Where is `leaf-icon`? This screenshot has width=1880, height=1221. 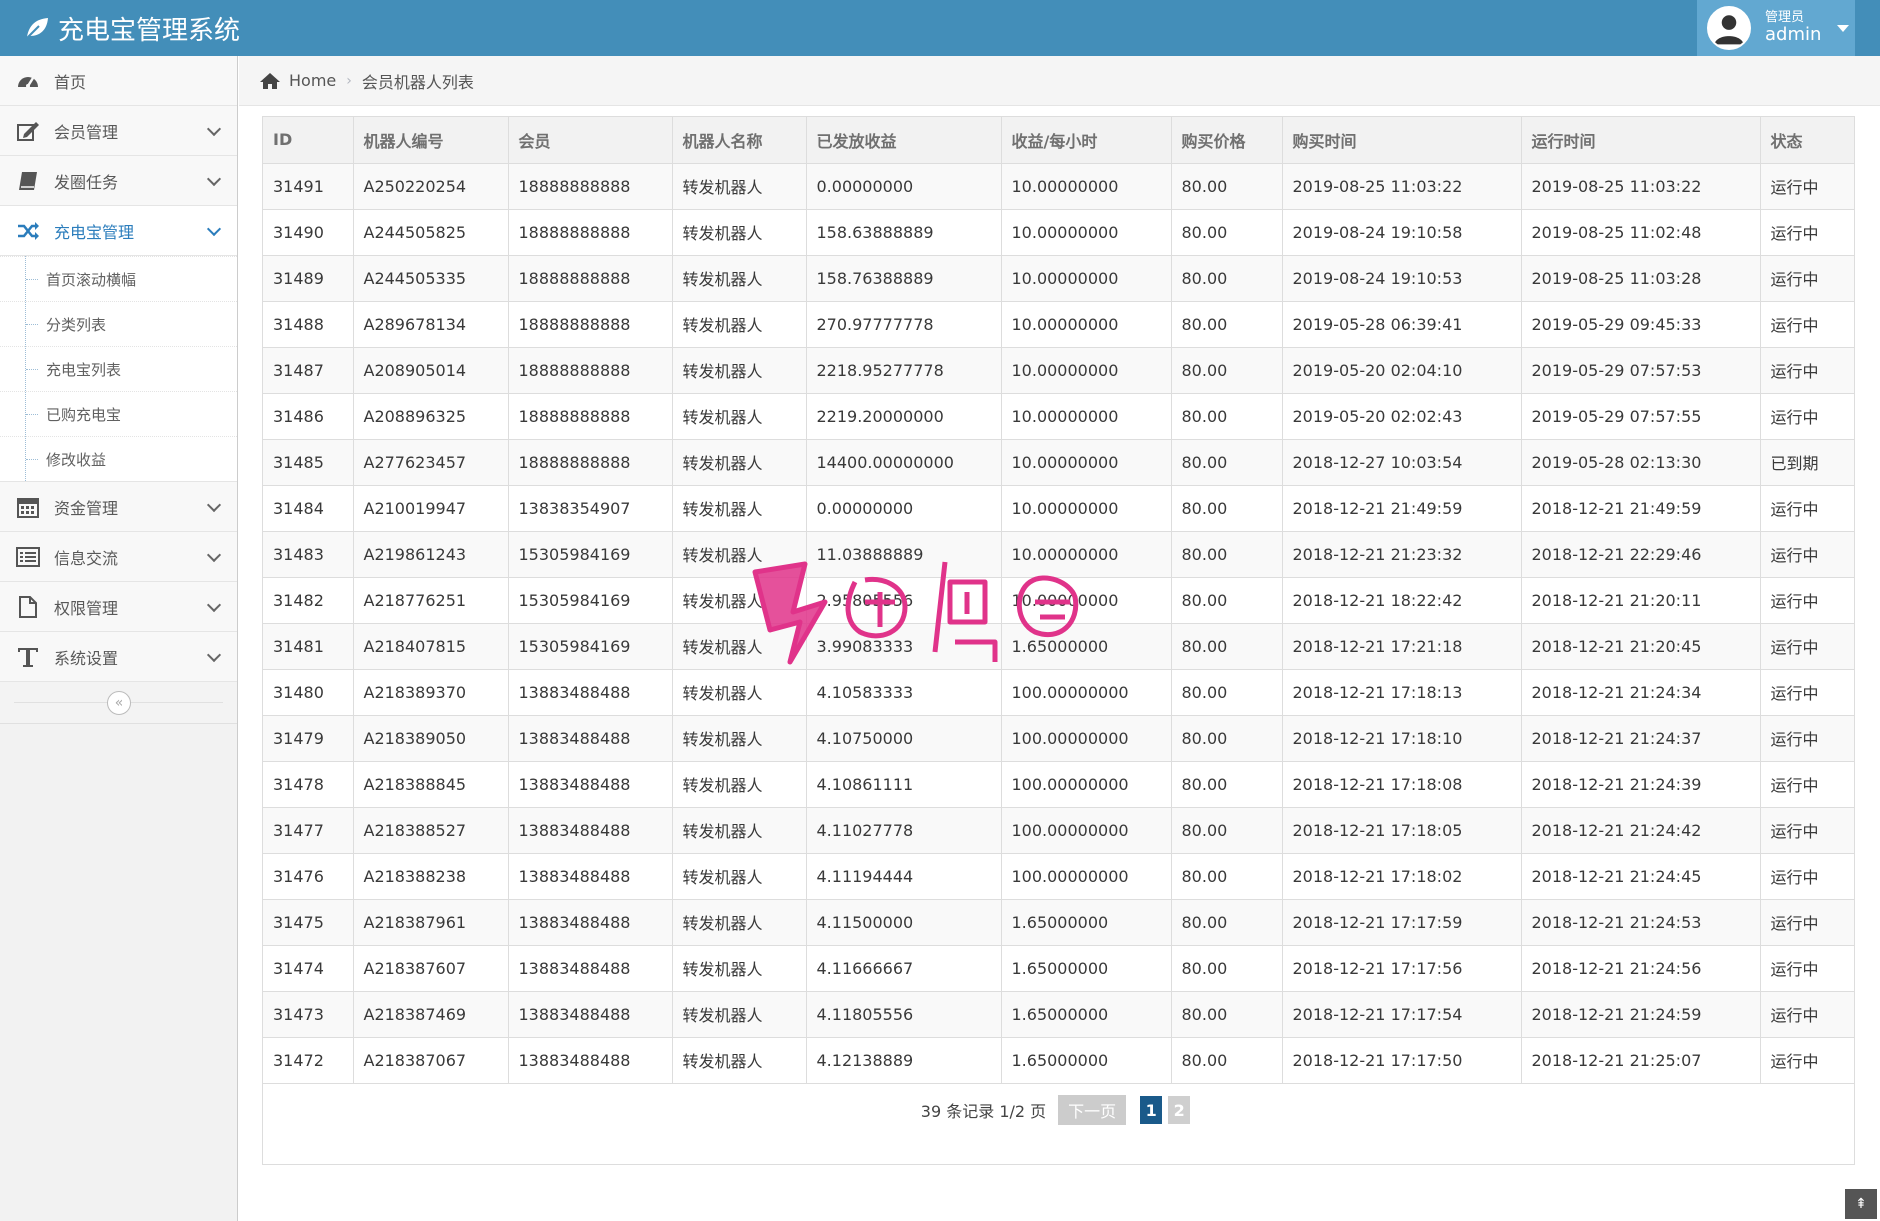 leaf-icon is located at coordinates (37, 28).